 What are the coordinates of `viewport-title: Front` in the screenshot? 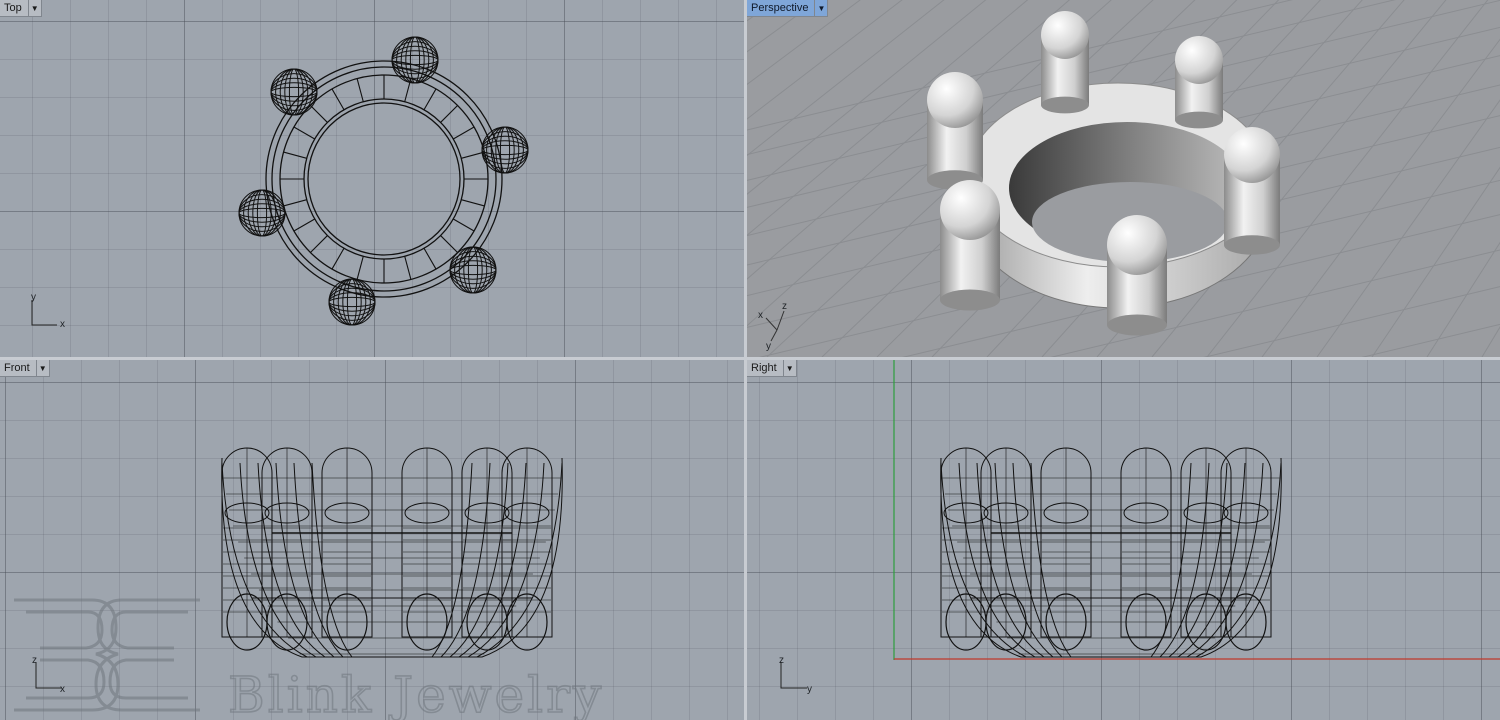 It's located at (17, 368).